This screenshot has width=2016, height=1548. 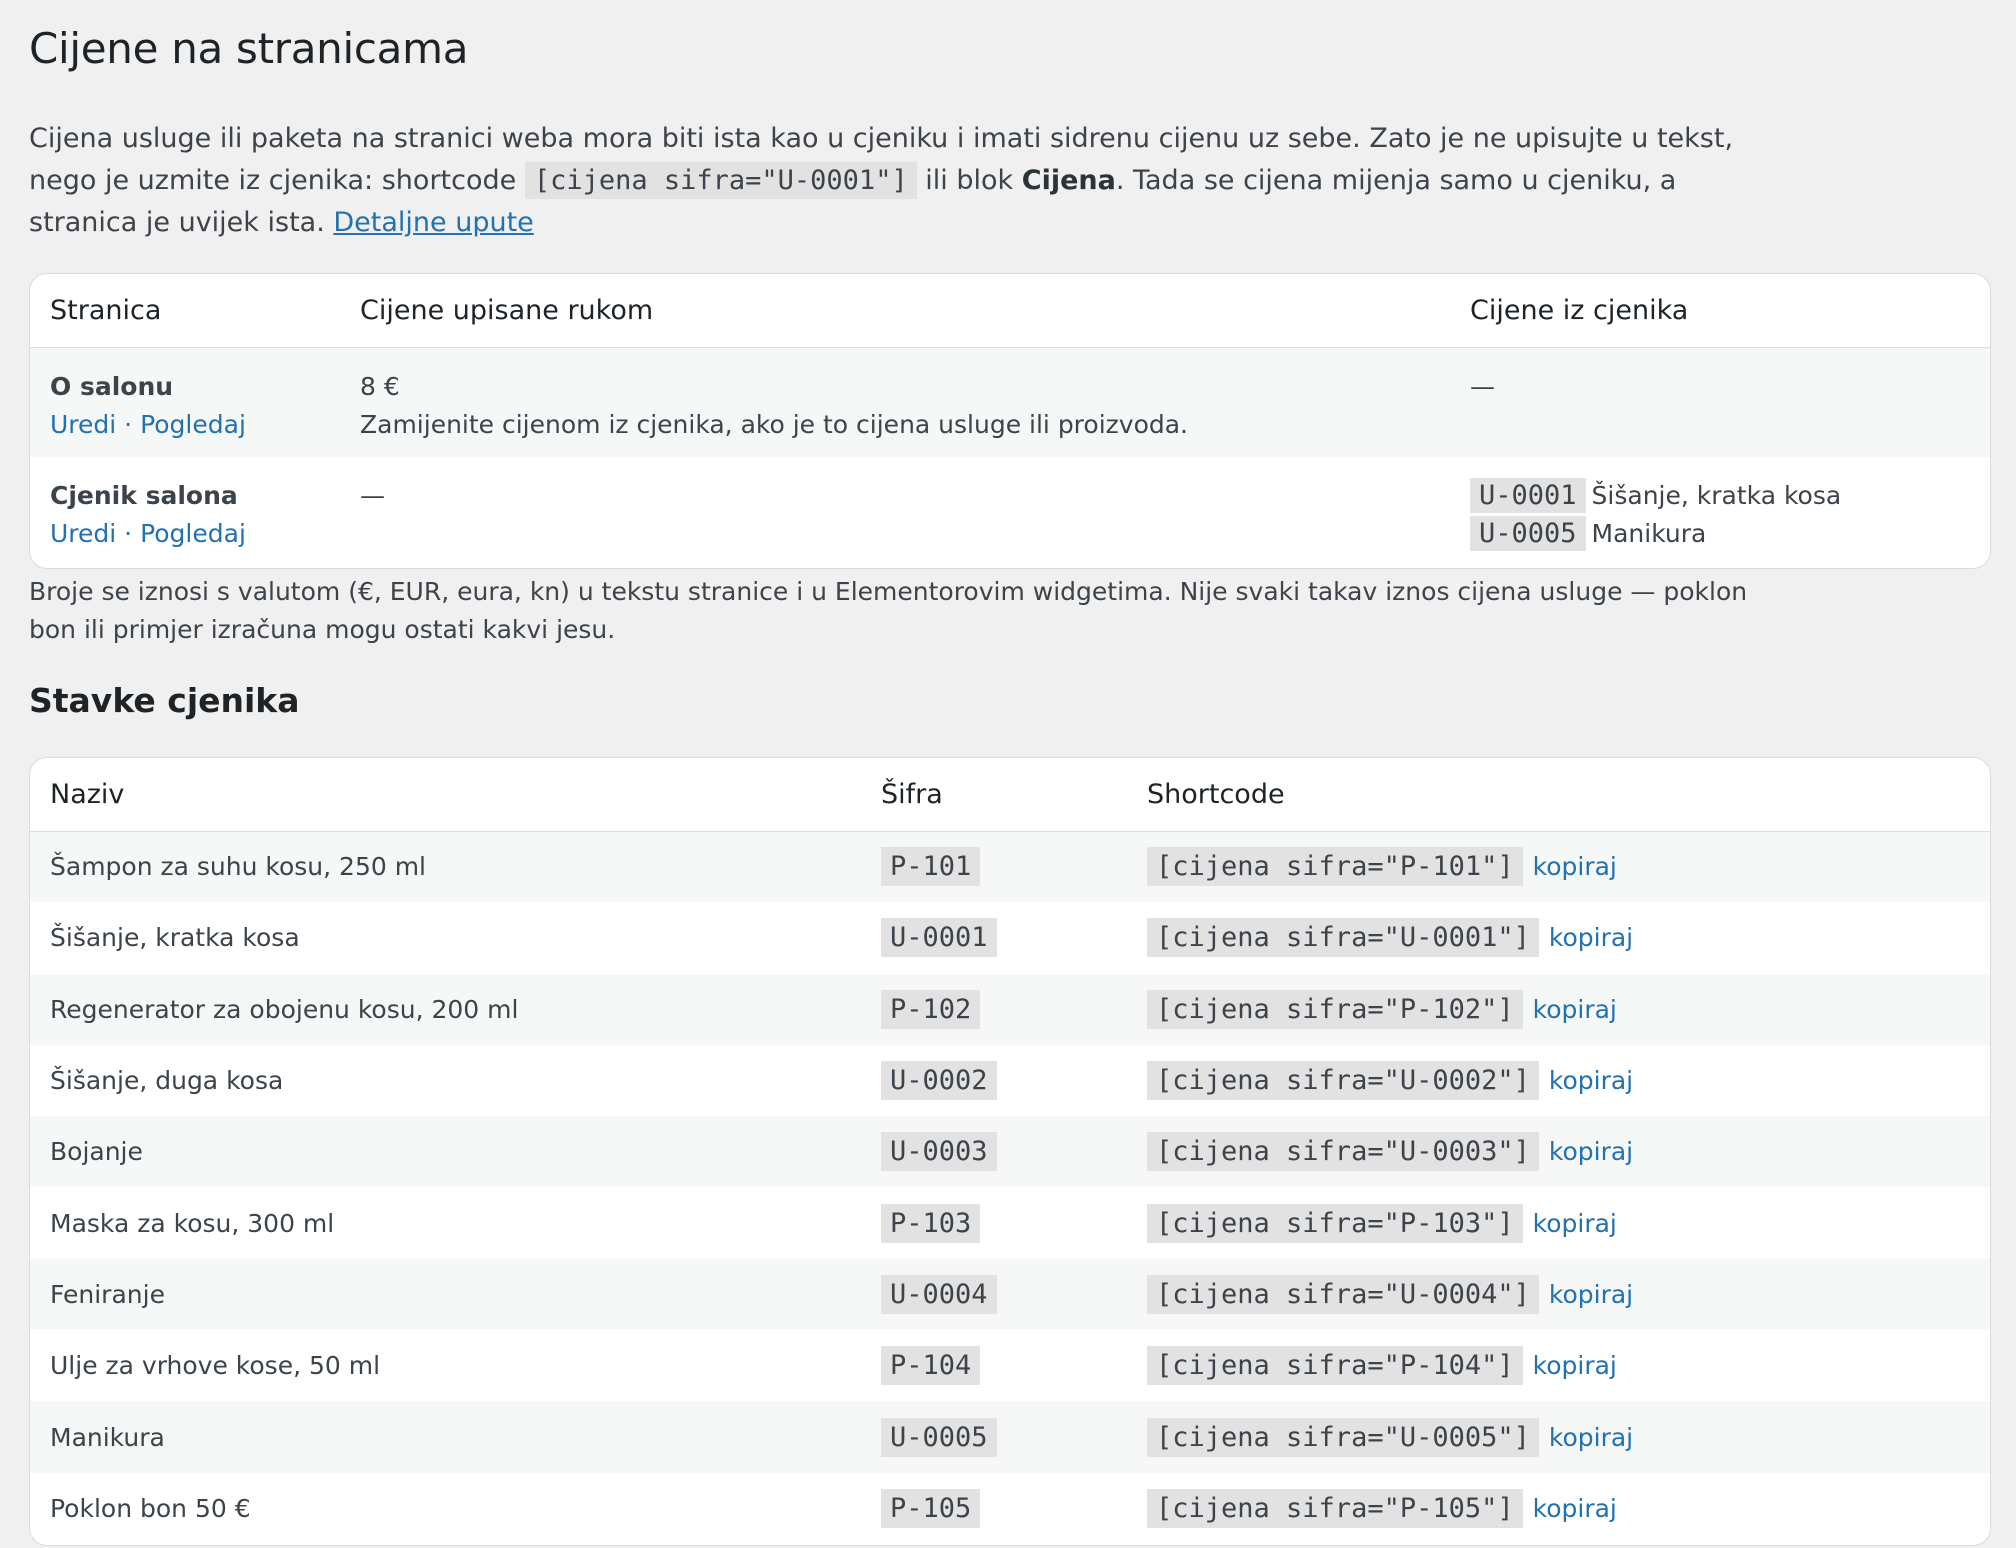 I want to click on item-shortcode-cell: [cijena sifra="U-0005"] kopiraj, so click(x=1558, y=1437).